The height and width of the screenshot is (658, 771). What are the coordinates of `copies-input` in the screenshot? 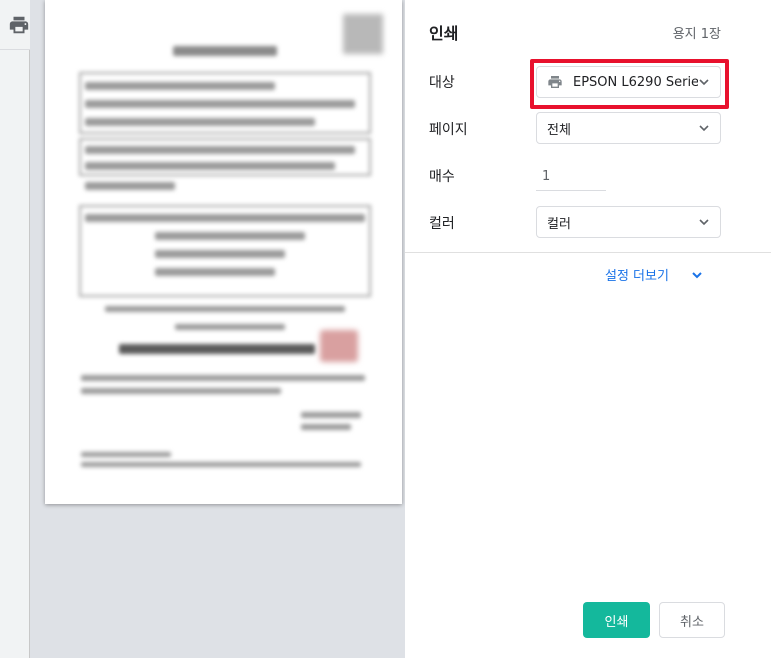 It's located at (571, 177).